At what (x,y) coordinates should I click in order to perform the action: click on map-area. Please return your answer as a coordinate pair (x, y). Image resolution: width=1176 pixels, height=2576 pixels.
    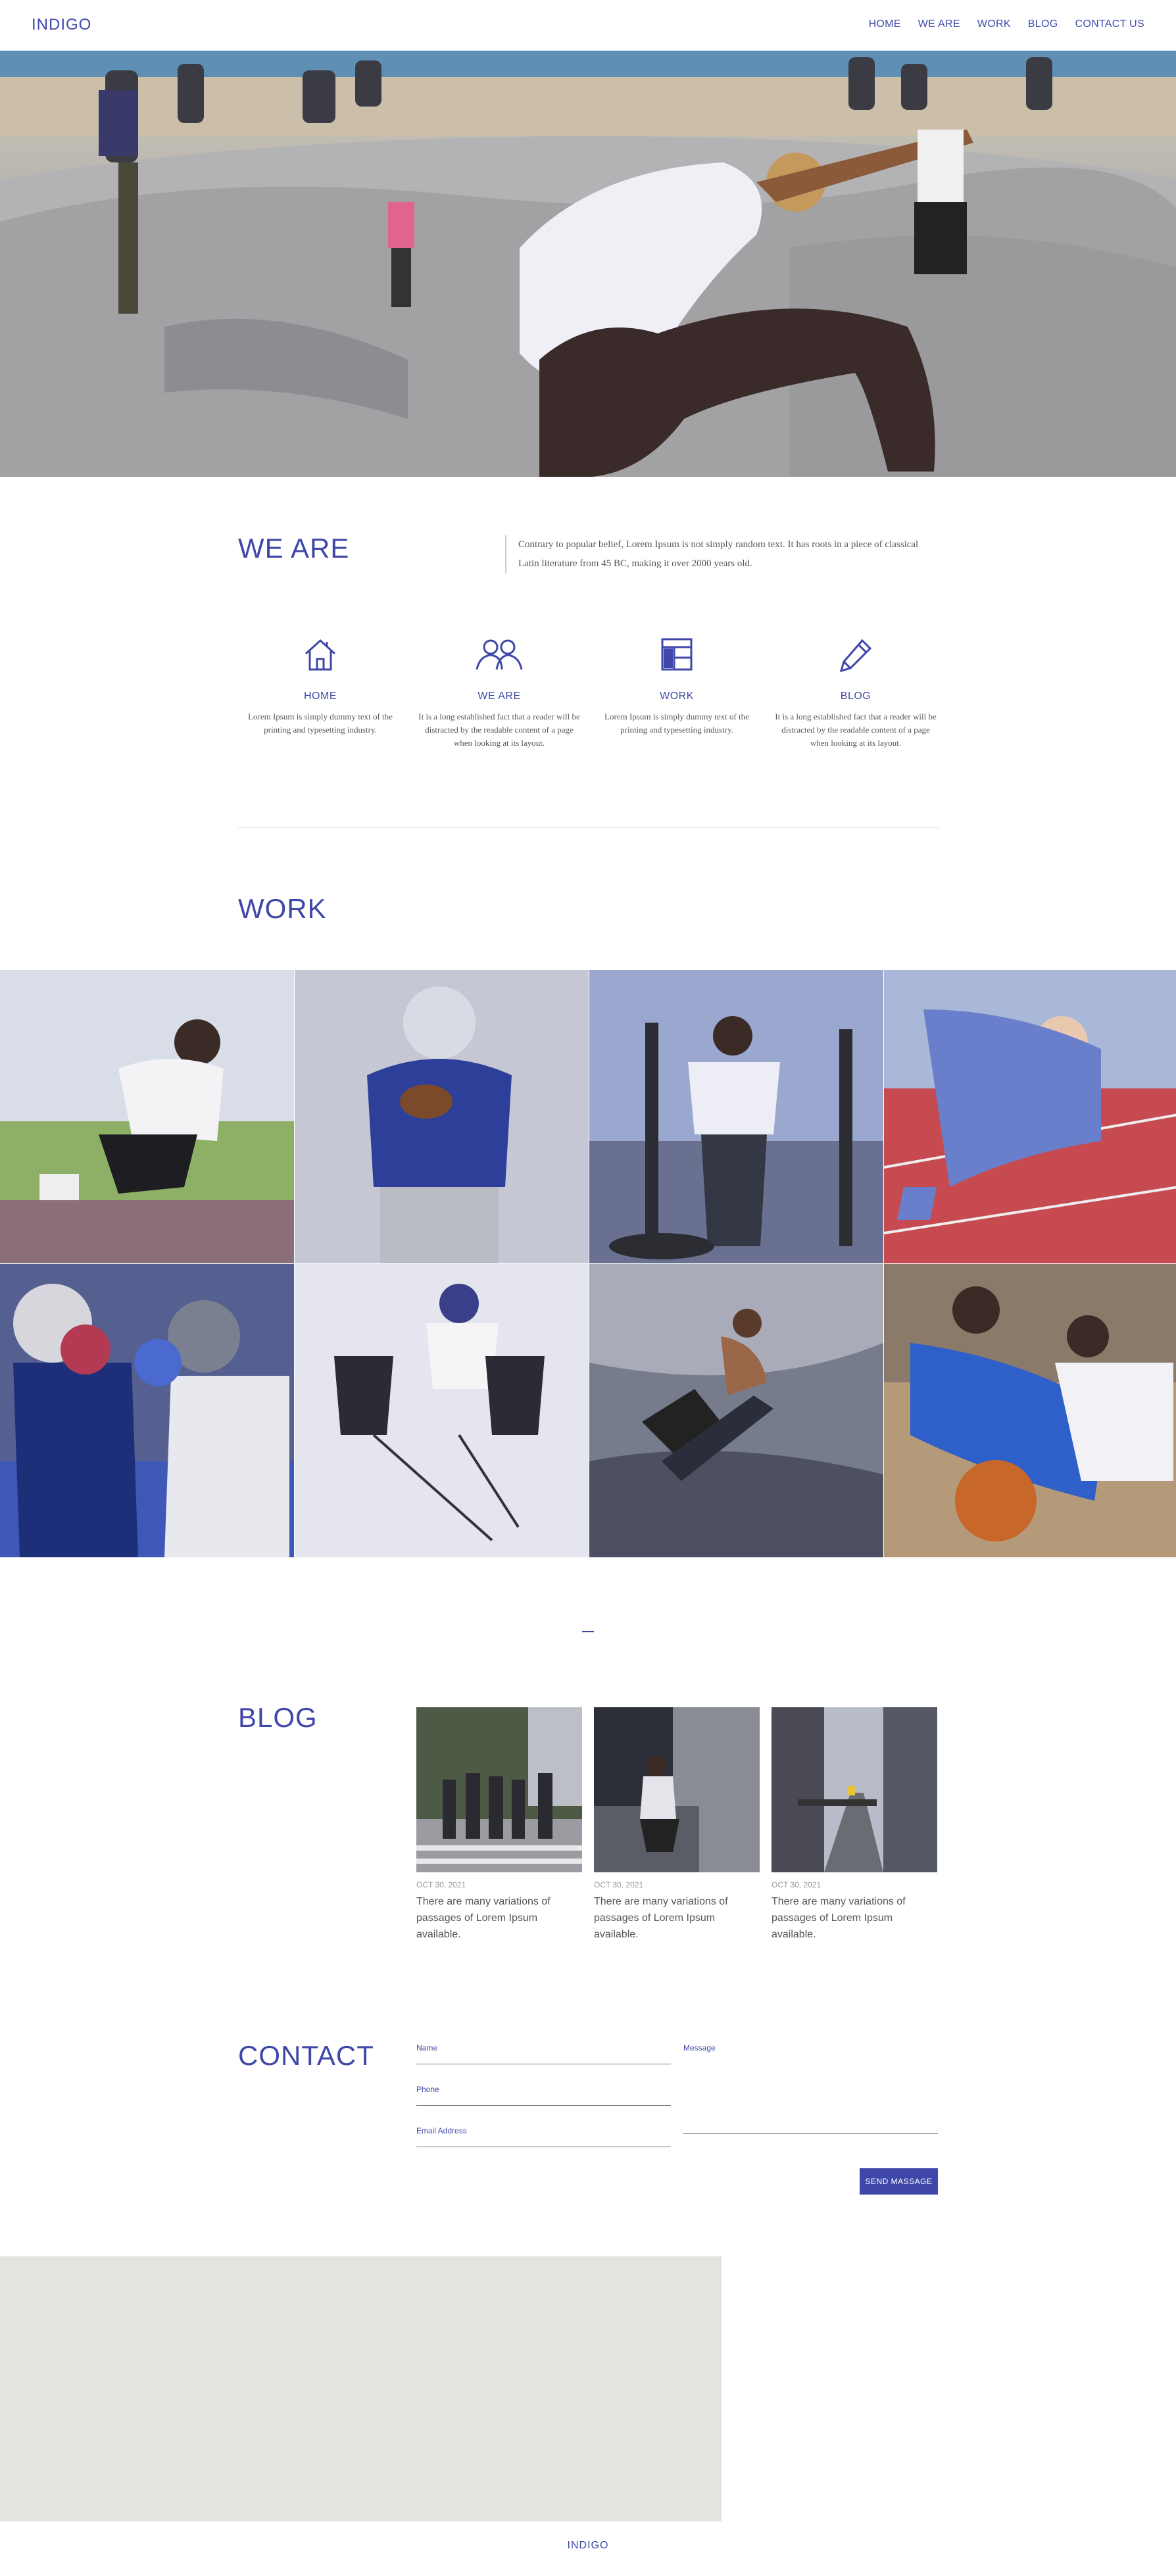
    Looking at the image, I should click on (361, 2388).